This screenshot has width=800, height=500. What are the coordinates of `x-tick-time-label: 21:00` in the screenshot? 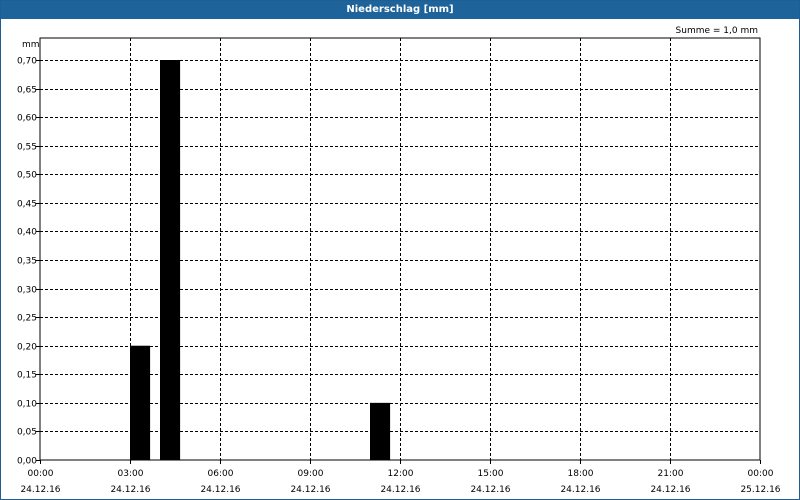 It's located at (671, 474).